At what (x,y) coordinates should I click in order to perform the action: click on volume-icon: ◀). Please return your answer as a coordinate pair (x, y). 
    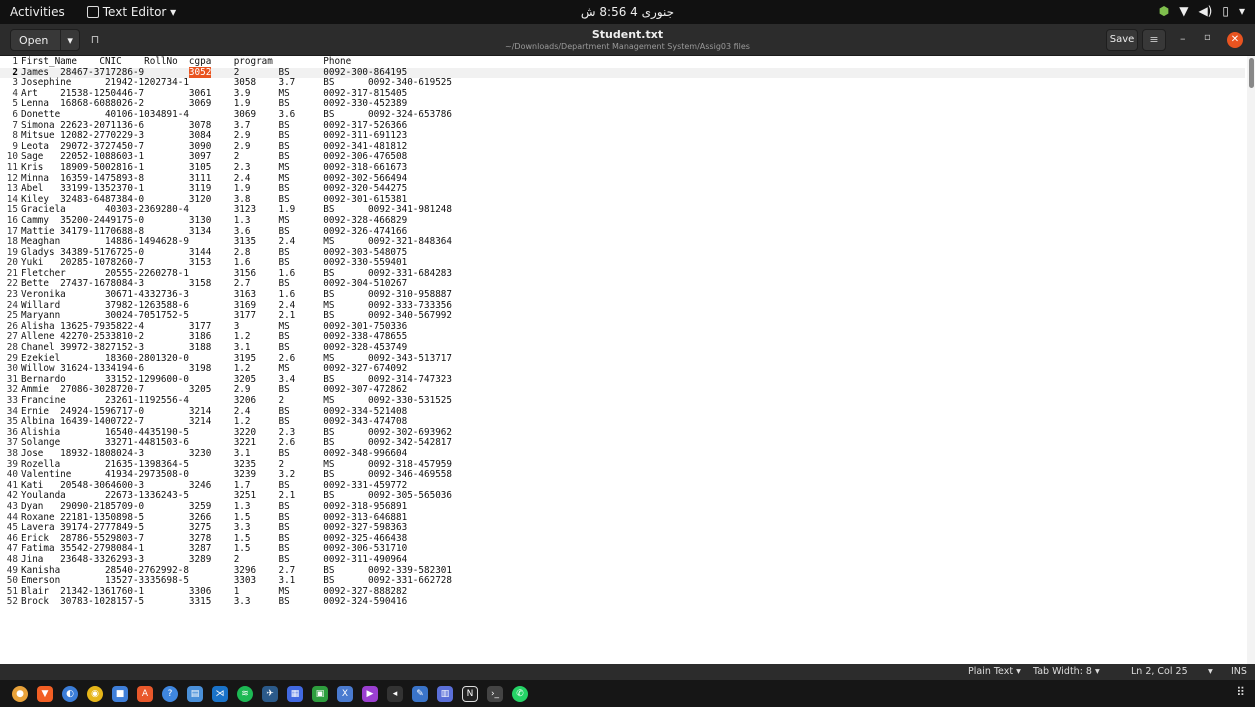
    Looking at the image, I should click on (1205, 11).